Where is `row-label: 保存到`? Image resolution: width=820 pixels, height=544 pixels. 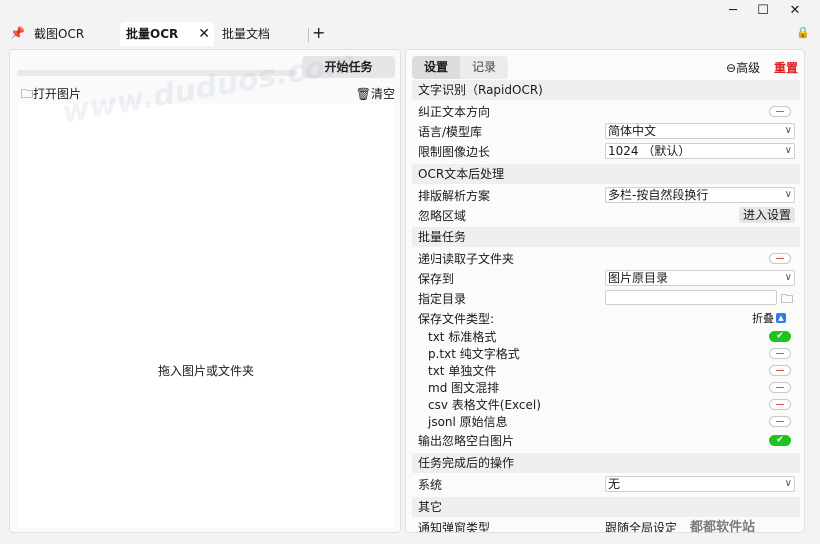 row-label: 保存到 is located at coordinates (436, 279).